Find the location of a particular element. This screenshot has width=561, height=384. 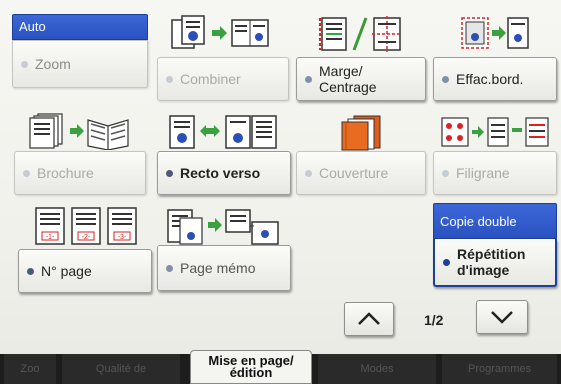

chevron-up-icon is located at coordinates (369, 318).